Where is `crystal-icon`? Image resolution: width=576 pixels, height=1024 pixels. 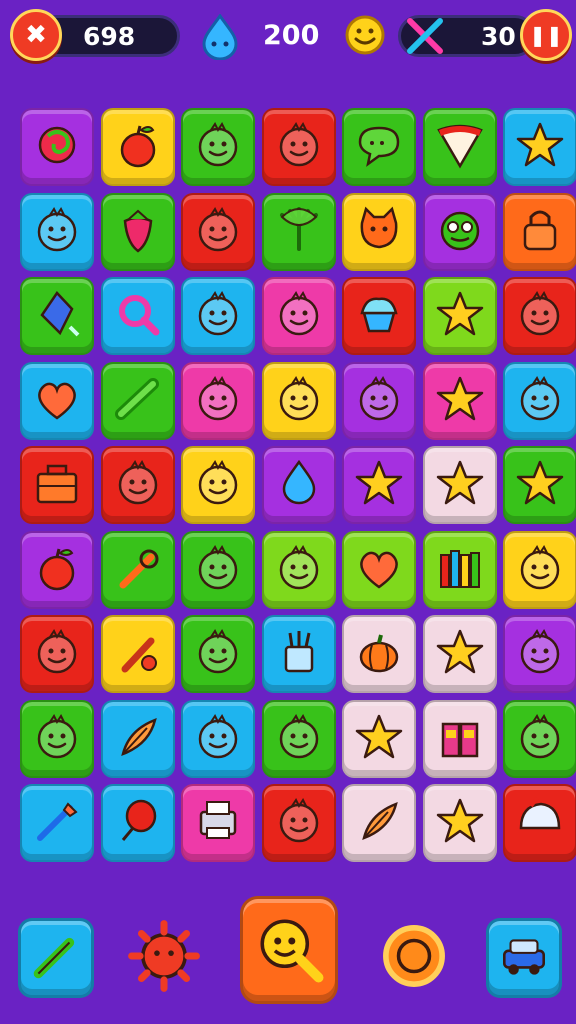
crystal-icon is located at coordinates (57, 316).